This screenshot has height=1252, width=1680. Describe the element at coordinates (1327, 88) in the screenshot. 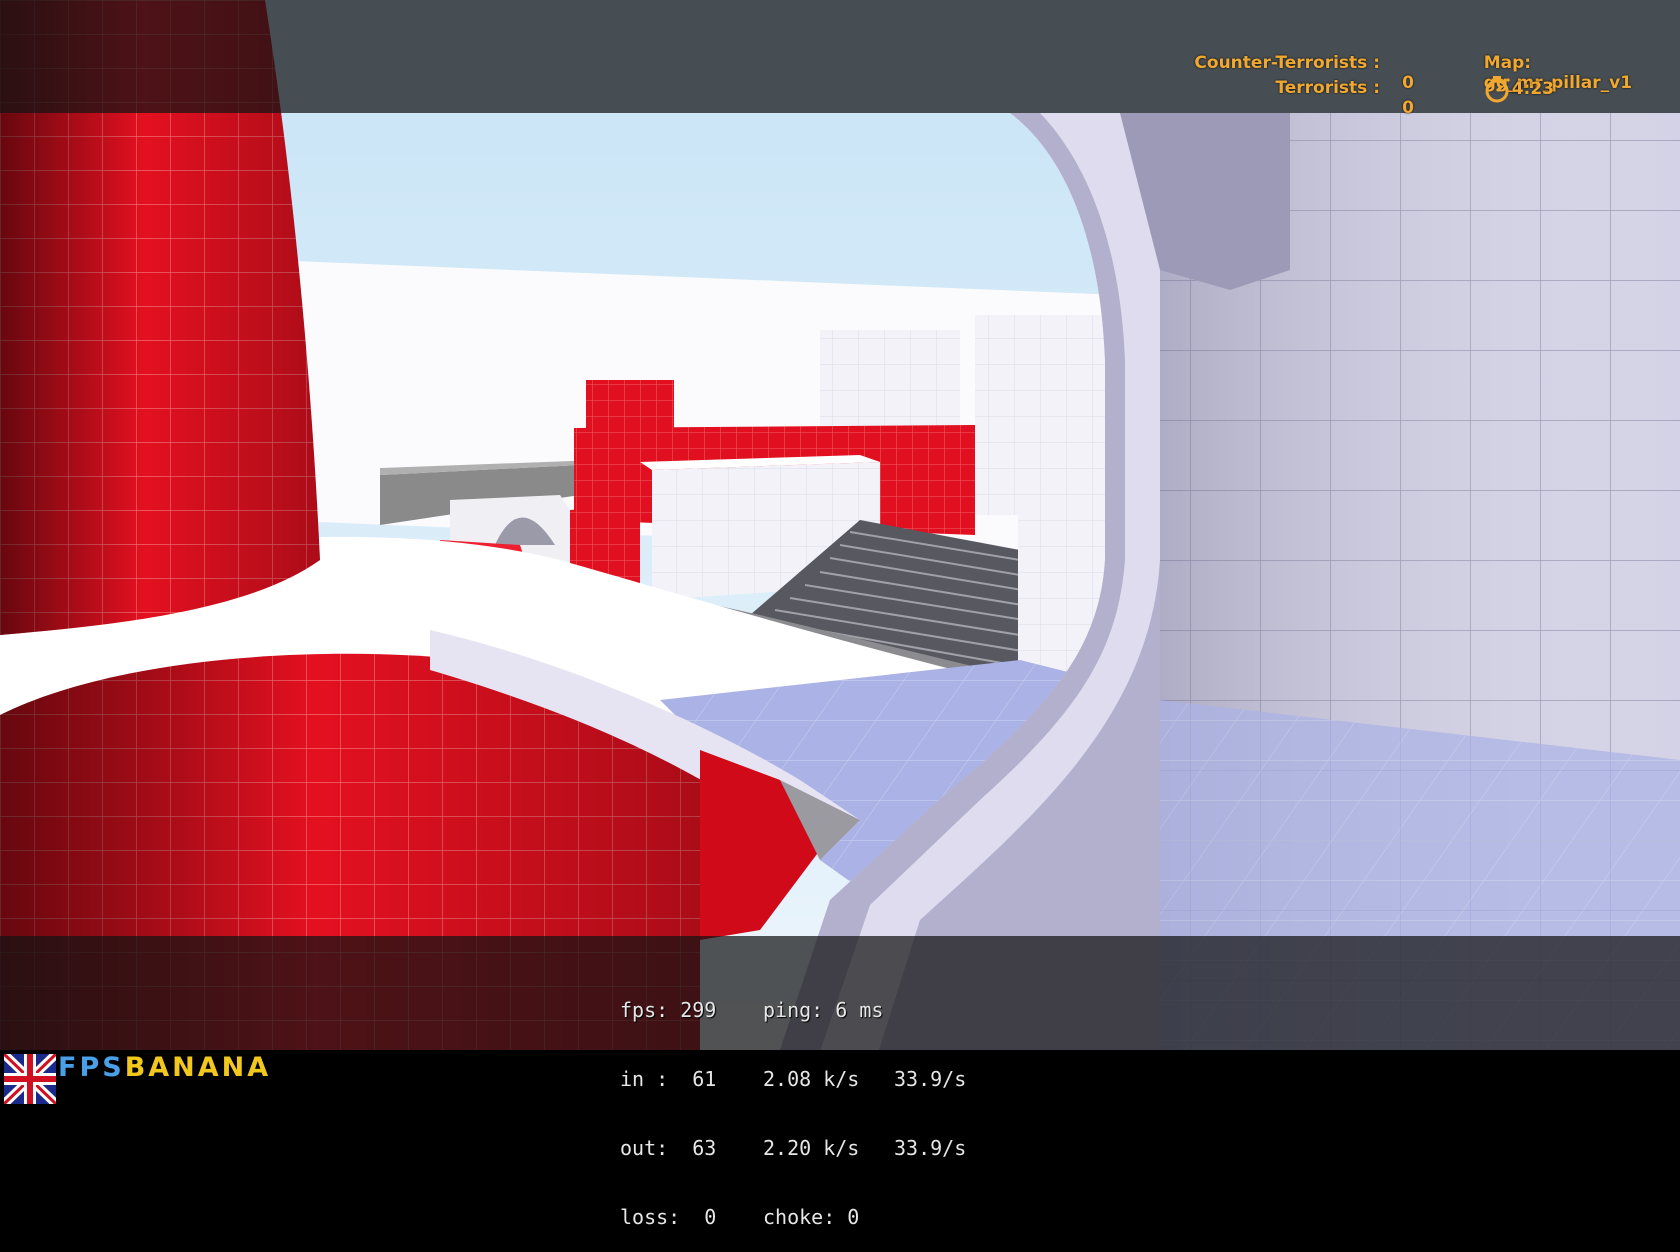

I see `t-label: Terrorists :` at that location.